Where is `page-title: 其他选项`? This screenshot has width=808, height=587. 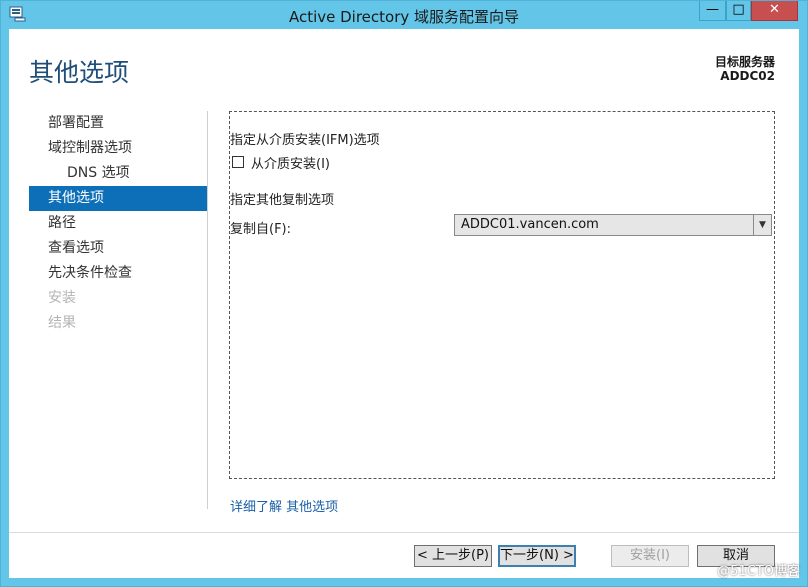
page-title: 其他选项 is located at coordinates (79, 72).